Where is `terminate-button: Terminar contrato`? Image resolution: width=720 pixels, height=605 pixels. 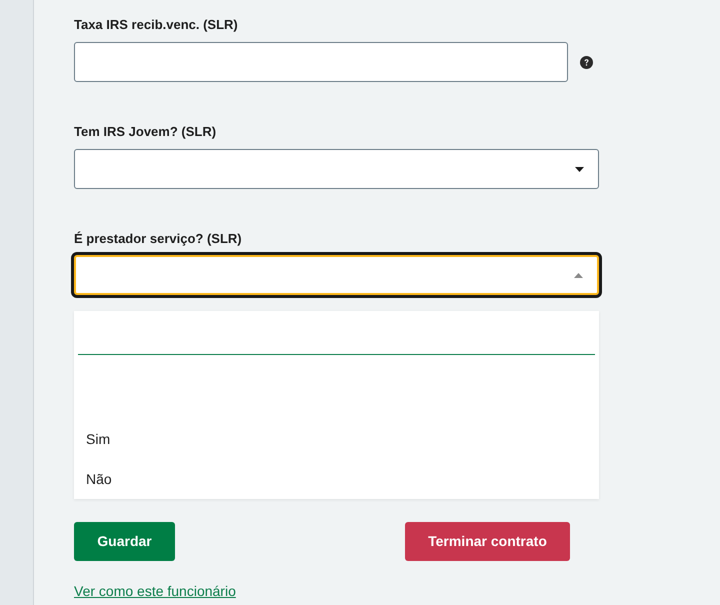 terminate-button: Terminar contrato is located at coordinates (487, 541).